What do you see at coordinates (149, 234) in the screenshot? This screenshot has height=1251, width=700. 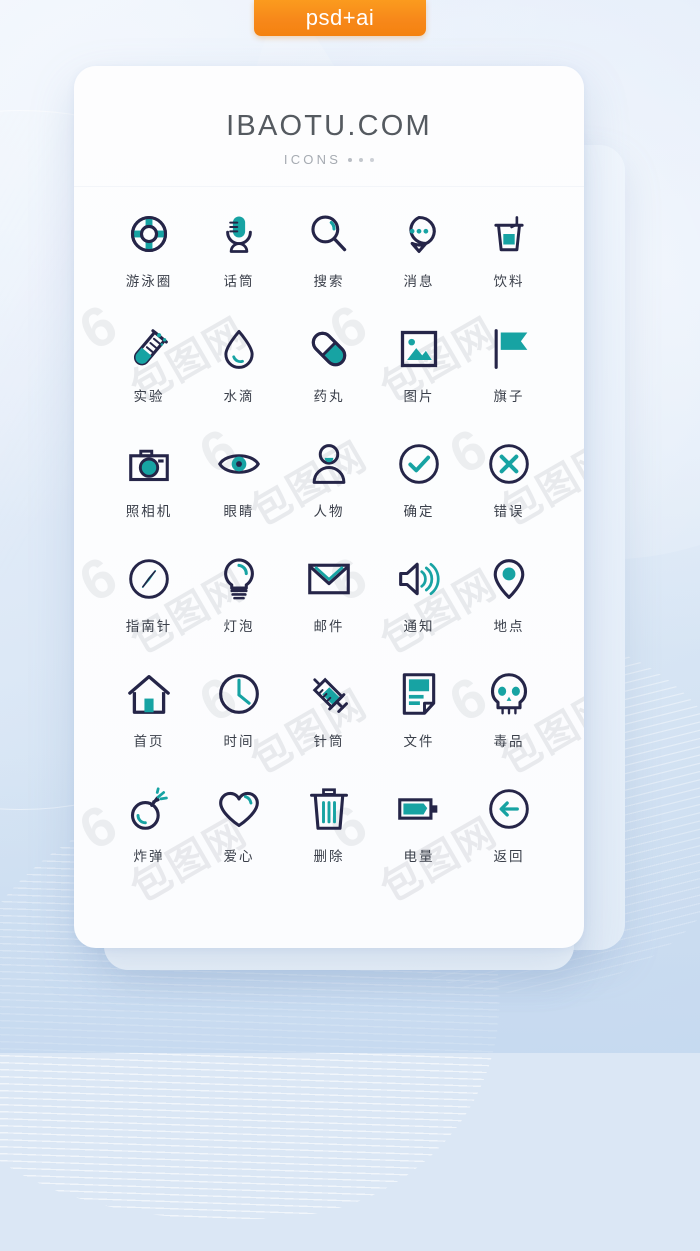 I see `lifebuoy-icon` at bounding box center [149, 234].